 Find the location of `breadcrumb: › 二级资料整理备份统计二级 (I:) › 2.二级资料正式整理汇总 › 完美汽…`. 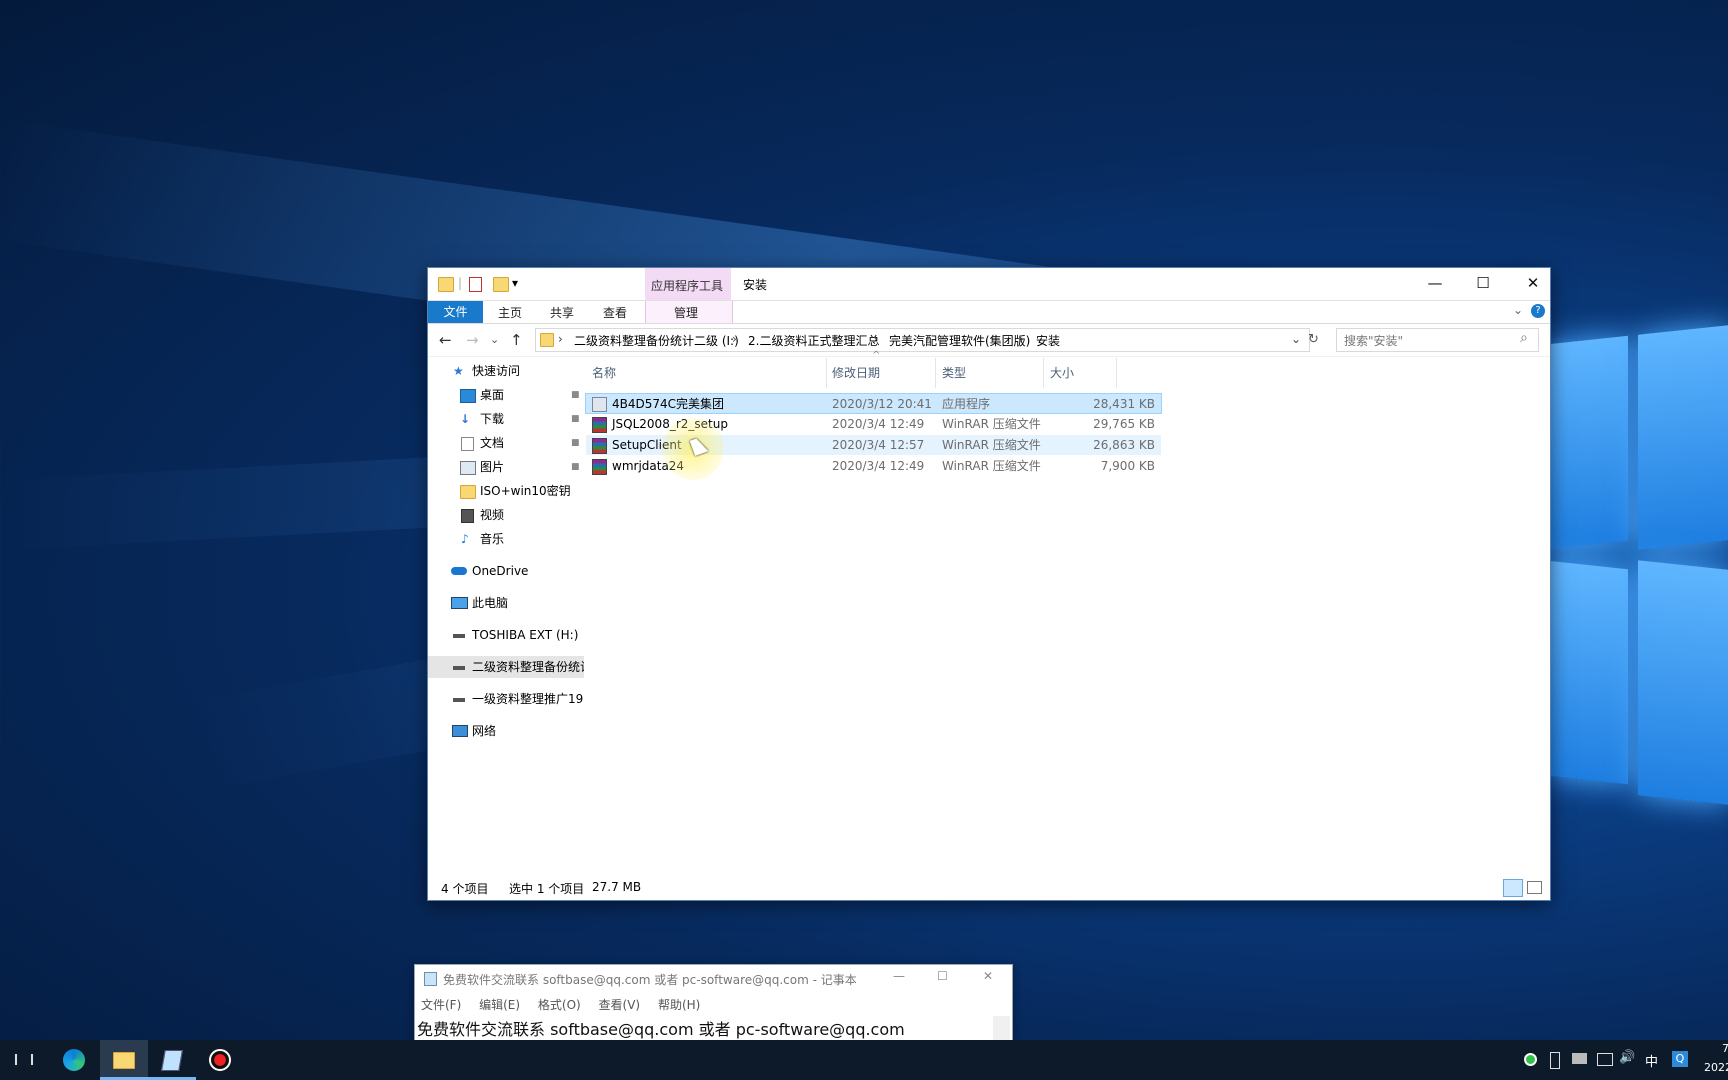

breadcrumb: › 二级资料整理备份统计二级 (I:) › 2.二级资料正式整理汇总 › 完美汽… is located at coordinates (922, 340).